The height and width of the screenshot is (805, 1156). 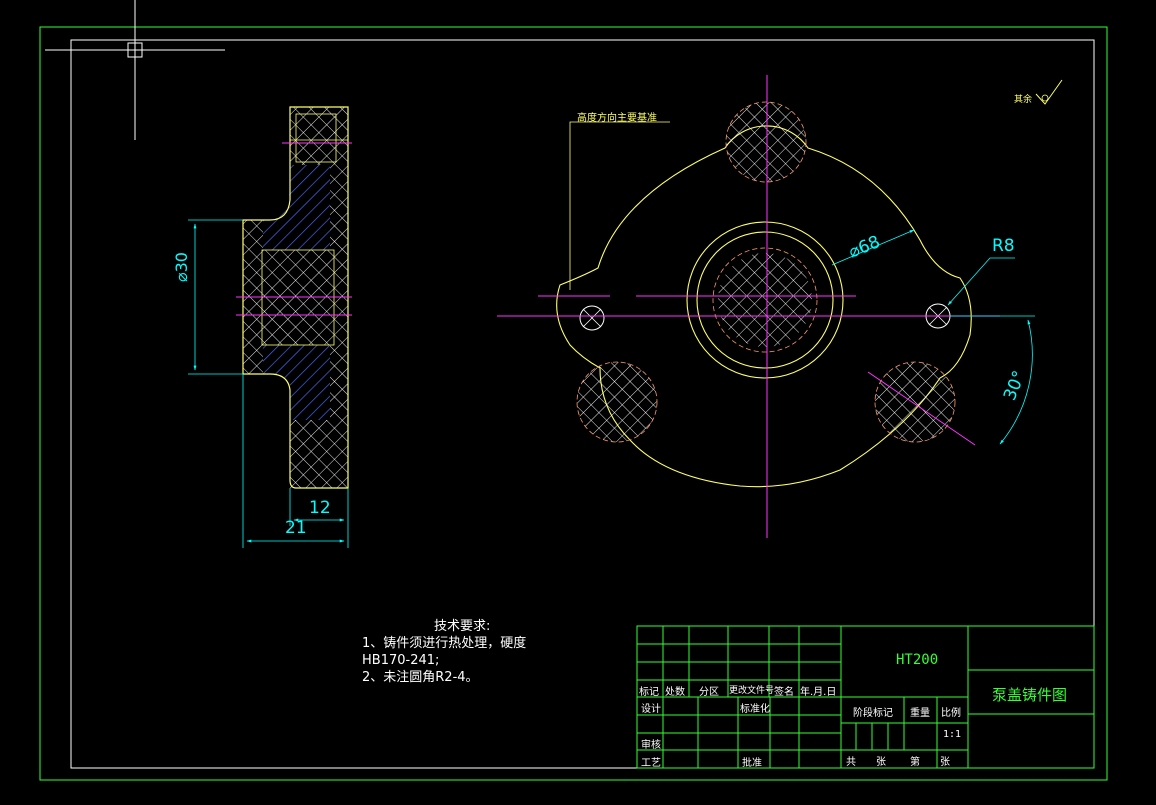 What do you see at coordinates (752, 763) in the screenshot?
I see `tb-approve: 批准` at bounding box center [752, 763].